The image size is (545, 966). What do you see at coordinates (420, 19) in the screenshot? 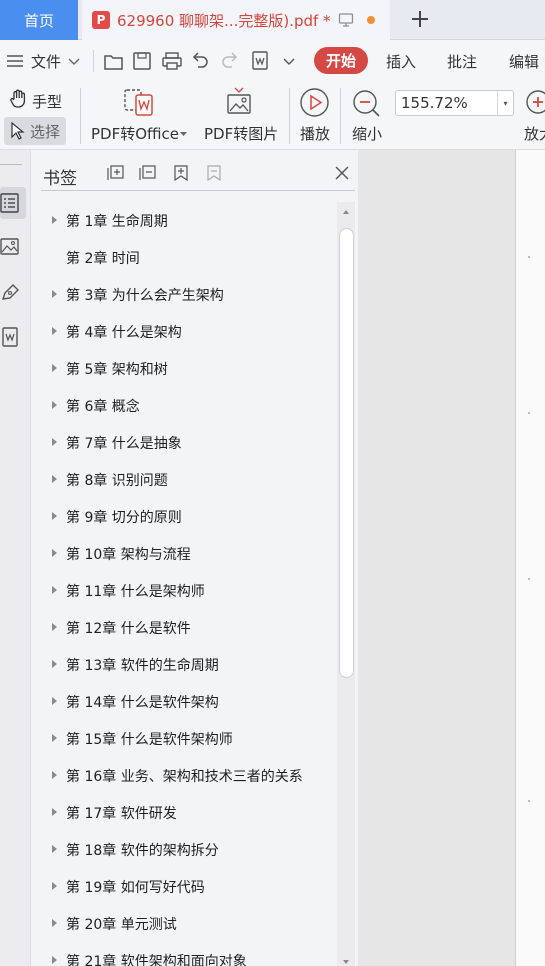
I see `new-tab-icon` at bounding box center [420, 19].